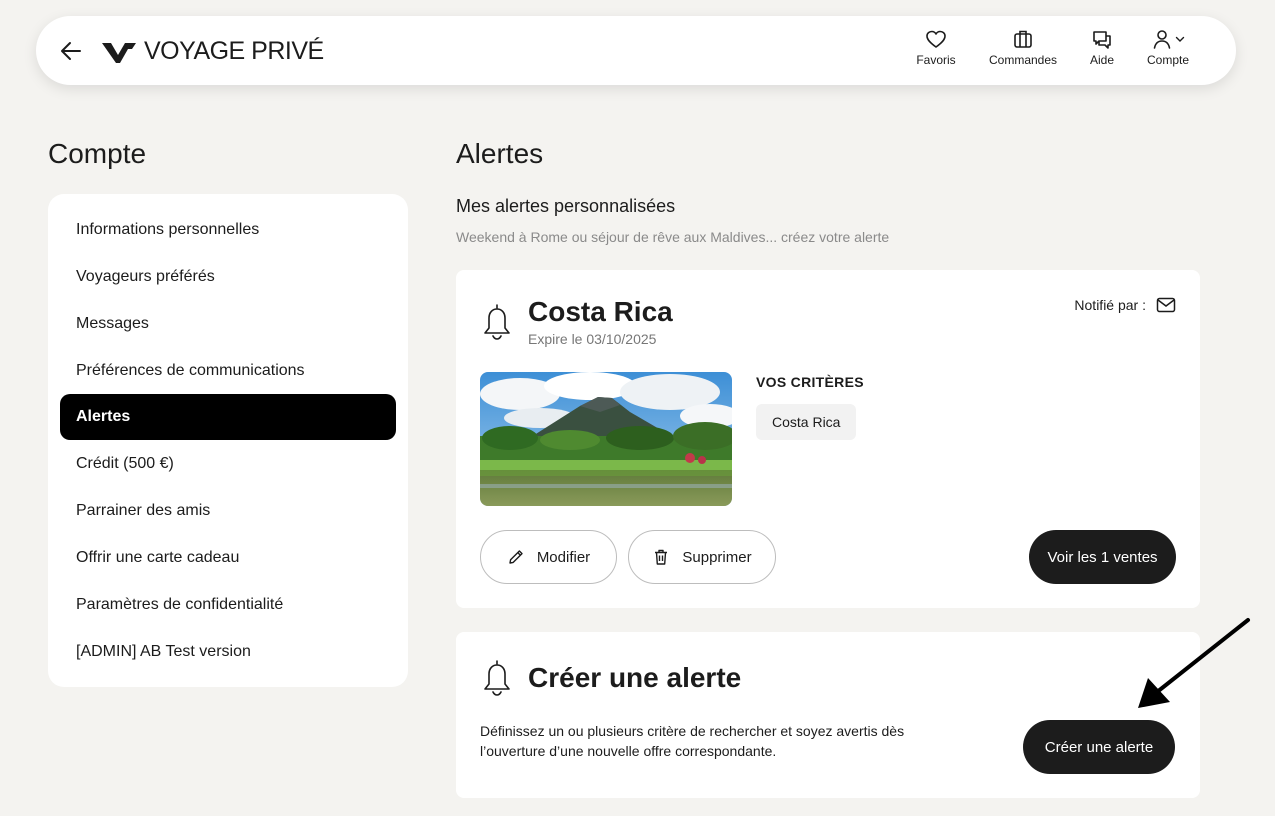 This screenshot has height=816, width=1275. What do you see at coordinates (228, 558) in the screenshot?
I see `sidebar-item-carte-cadeau: Offrir une carte cadeau` at bounding box center [228, 558].